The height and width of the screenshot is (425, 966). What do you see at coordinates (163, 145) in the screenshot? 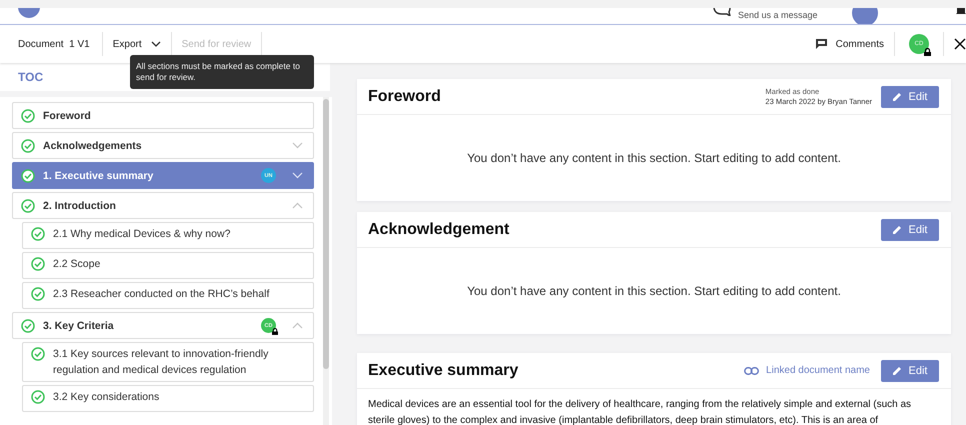
I see `toc-item: Acknolwedgements` at bounding box center [163, 145].